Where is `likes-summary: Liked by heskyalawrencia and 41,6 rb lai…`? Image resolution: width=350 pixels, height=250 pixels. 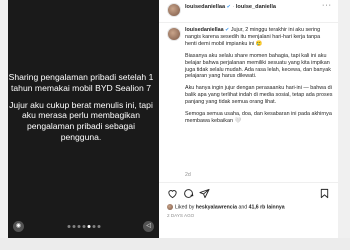
likes-summary: Liked by heskyalawrencia and 41,6 rb lai… is located at coordinates (226, 207).